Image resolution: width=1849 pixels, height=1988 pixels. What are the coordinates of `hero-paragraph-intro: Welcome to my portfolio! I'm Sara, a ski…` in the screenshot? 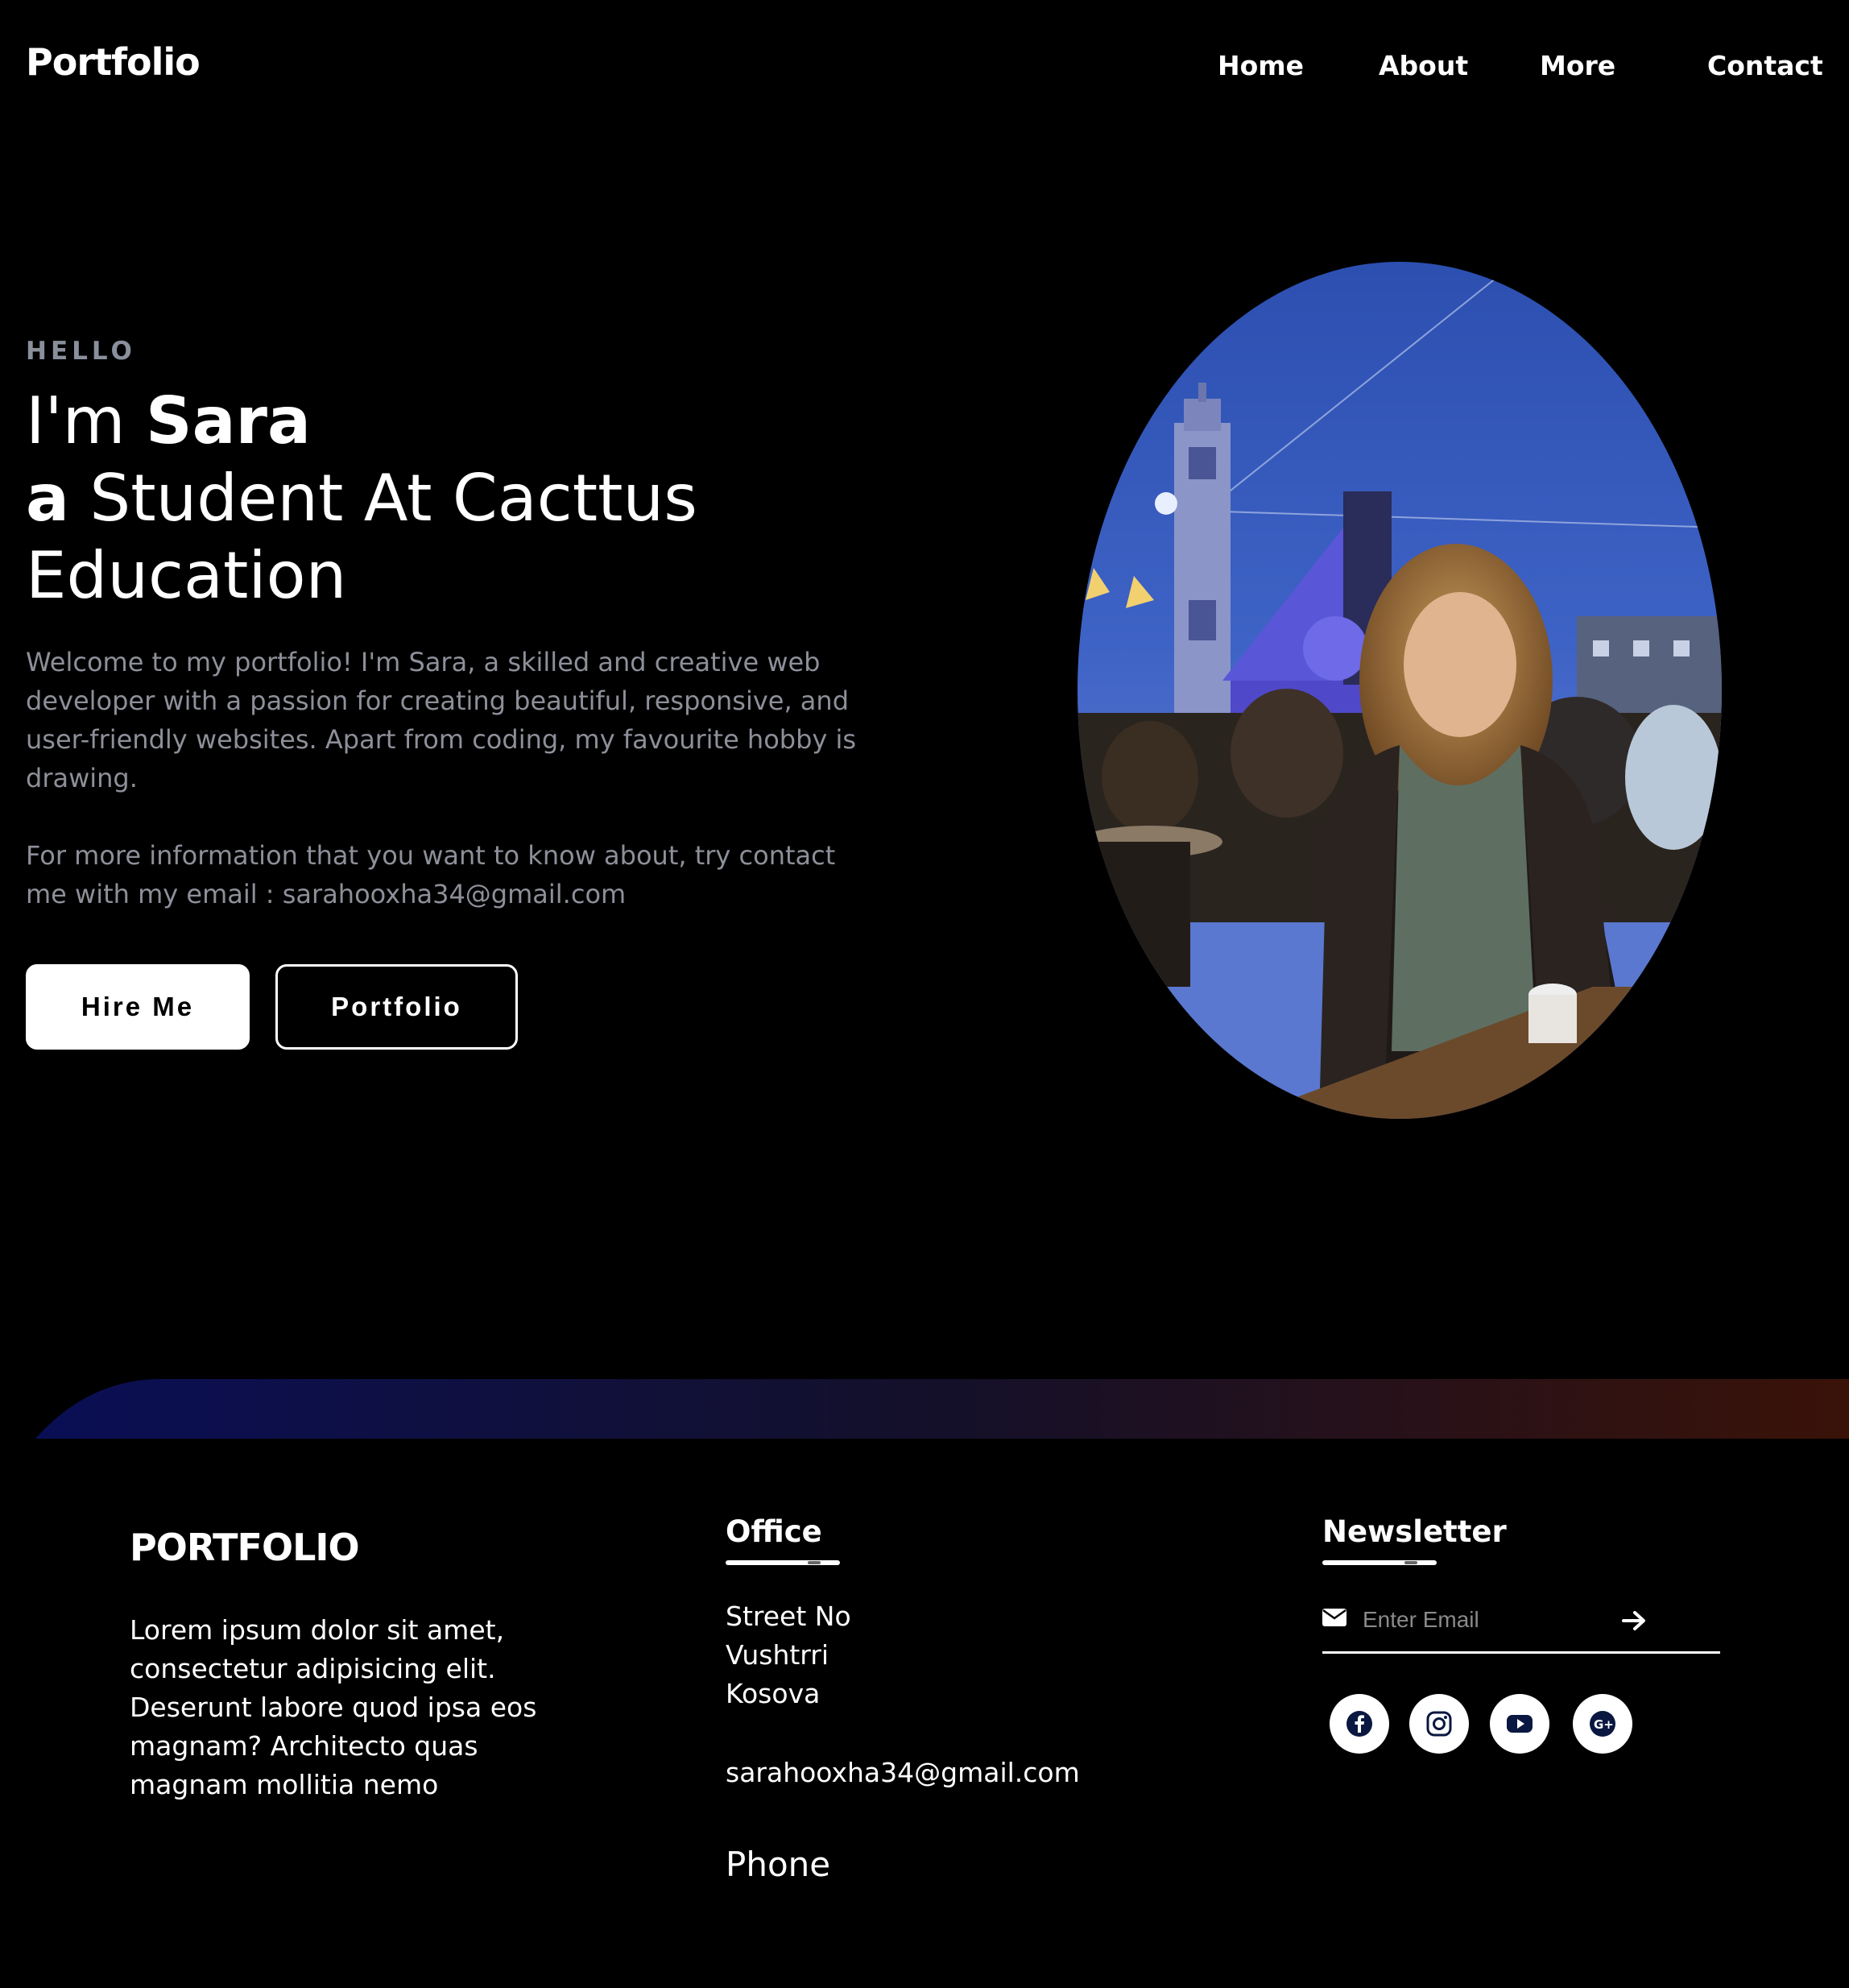 It's located at (441, 720).